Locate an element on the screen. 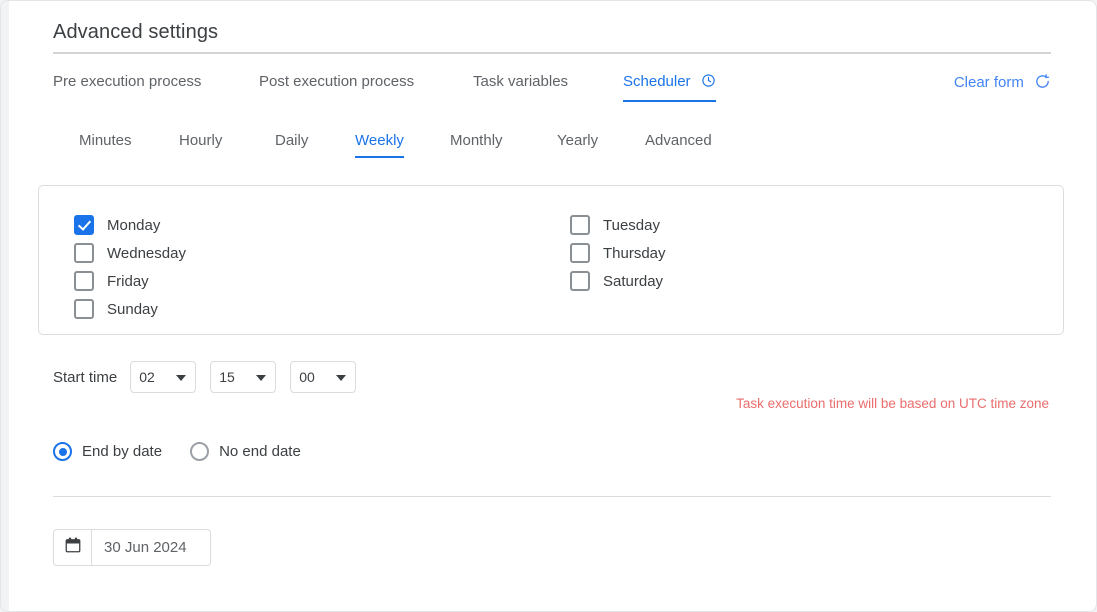 The height and width of the screenshot is (612, 1097). start-time-label: Start time is located at coordinates (85, 377).